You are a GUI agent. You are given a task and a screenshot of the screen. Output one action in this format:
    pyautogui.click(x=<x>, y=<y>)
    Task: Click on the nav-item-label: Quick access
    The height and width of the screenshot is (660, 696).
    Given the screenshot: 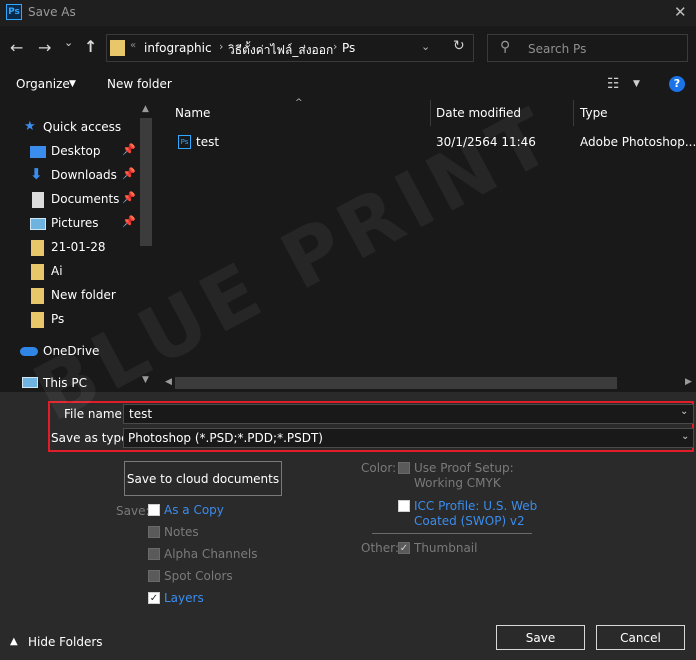 What is the action you would take?
    pyautogui.click(x=82, y=127)
    